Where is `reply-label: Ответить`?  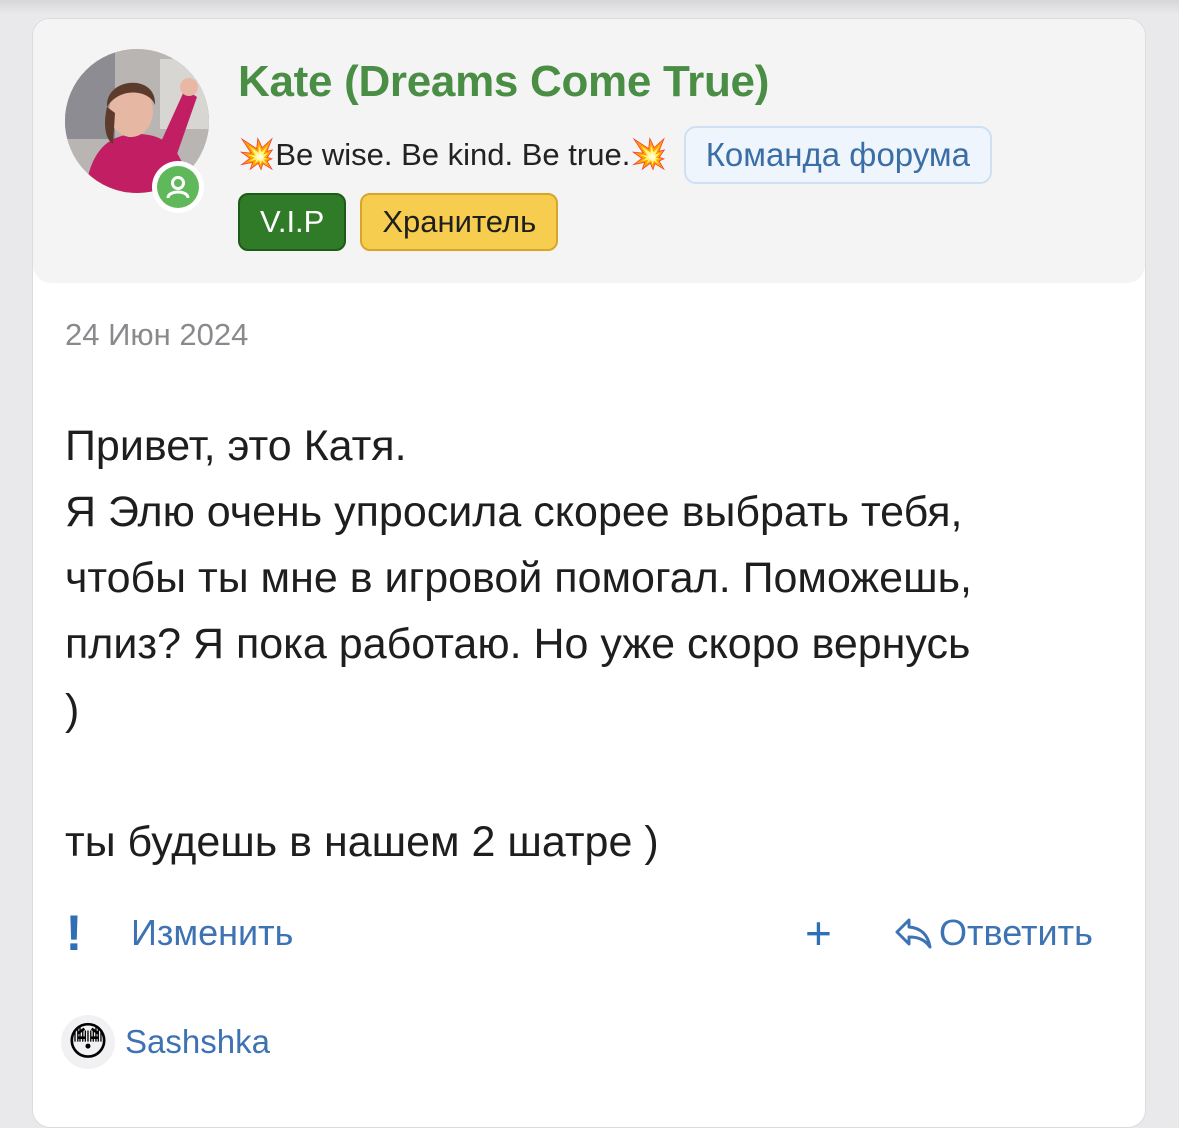 reply-label: Ответить is located at coordinates (1016, 932).